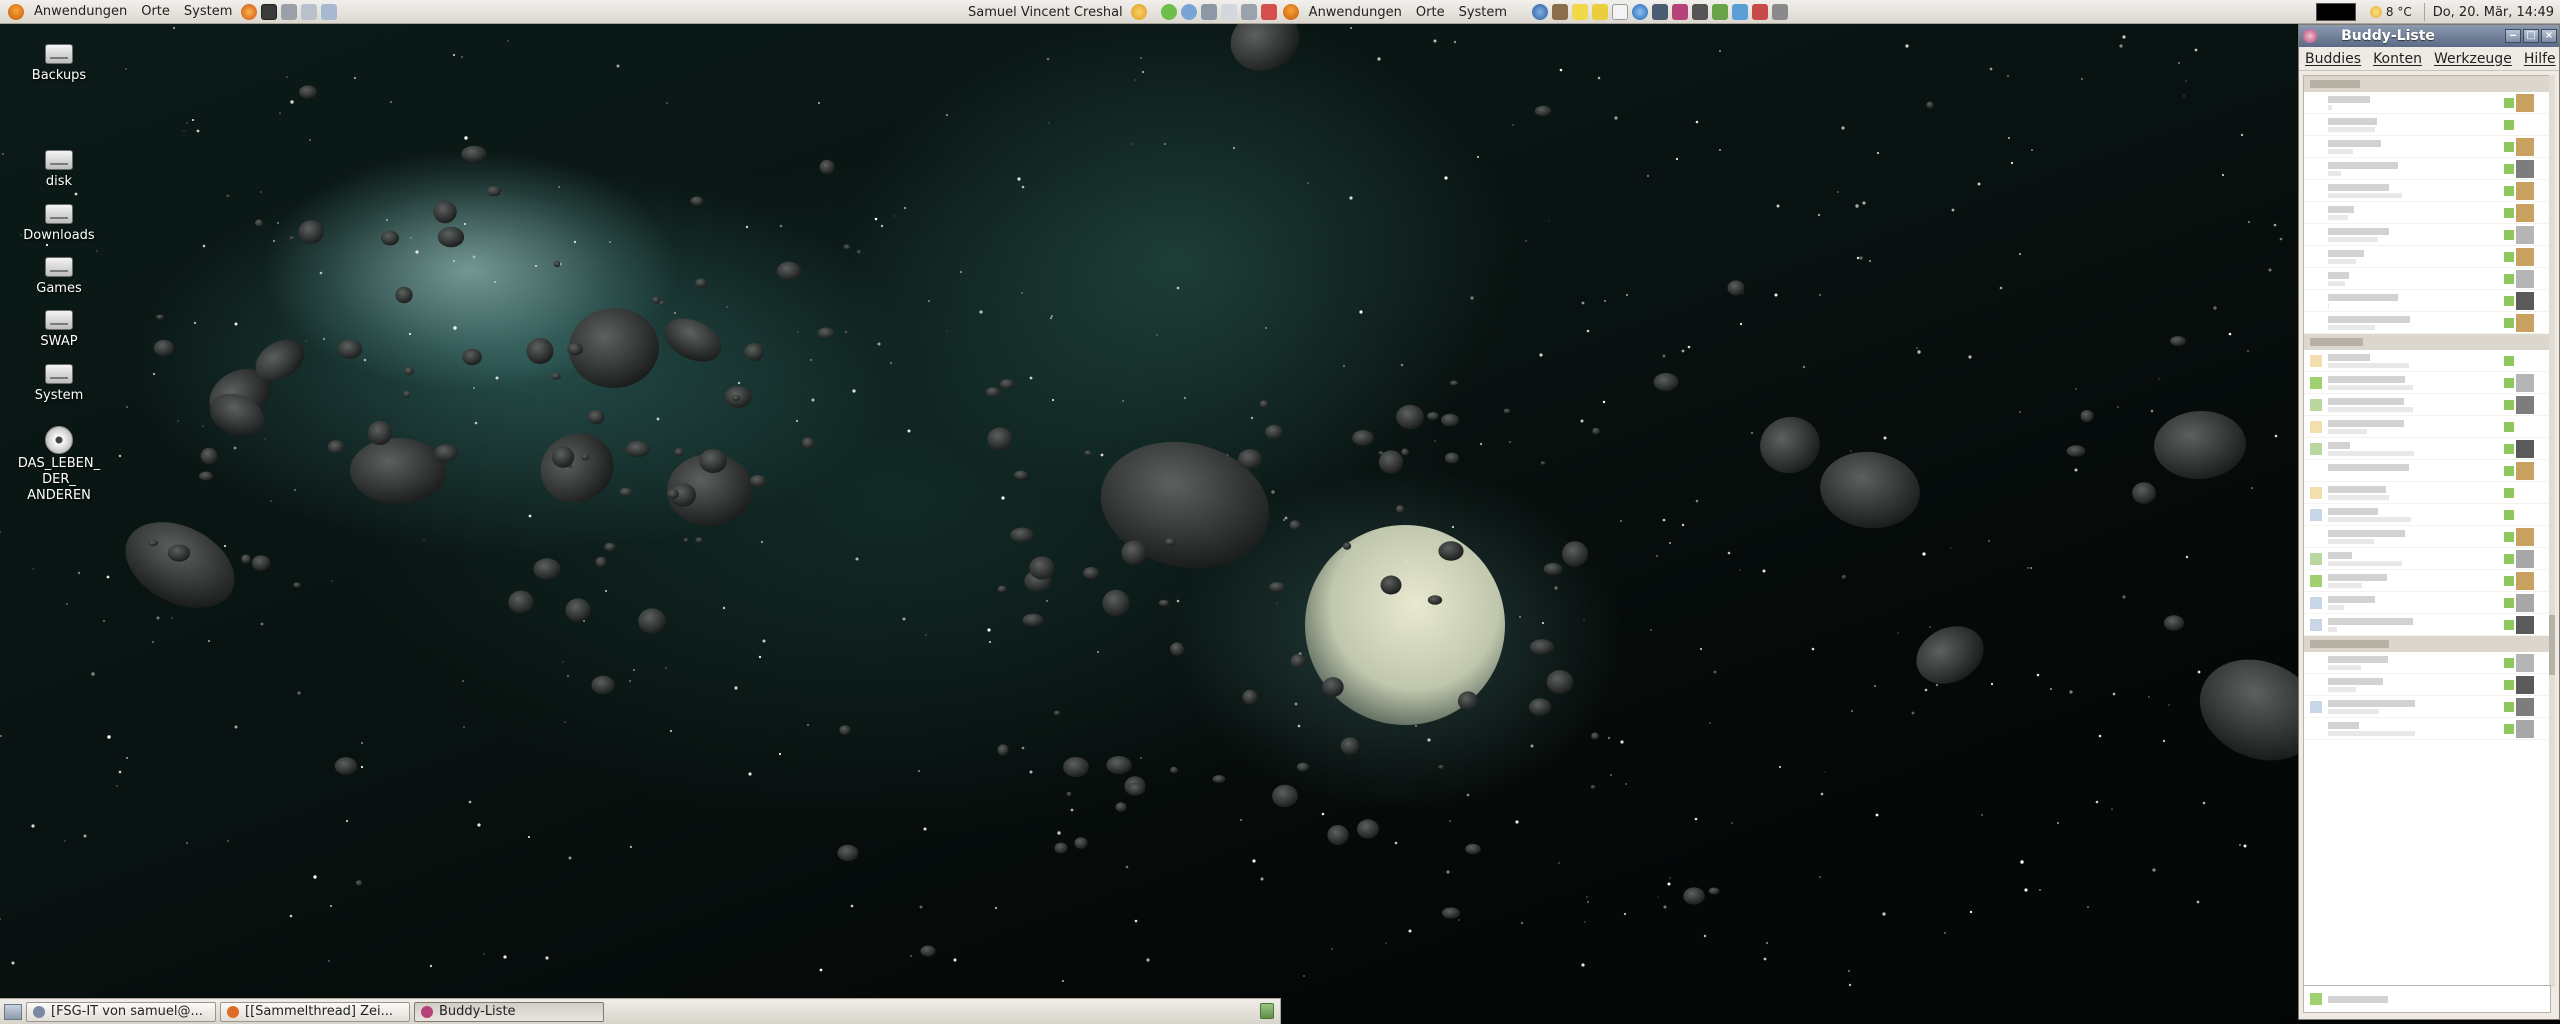 This screenshot has height=1024, width=2560. Describe the element at coordinates (2400, 12) in the screenshot. I see `weather-temperature: 8 °C` at that location.